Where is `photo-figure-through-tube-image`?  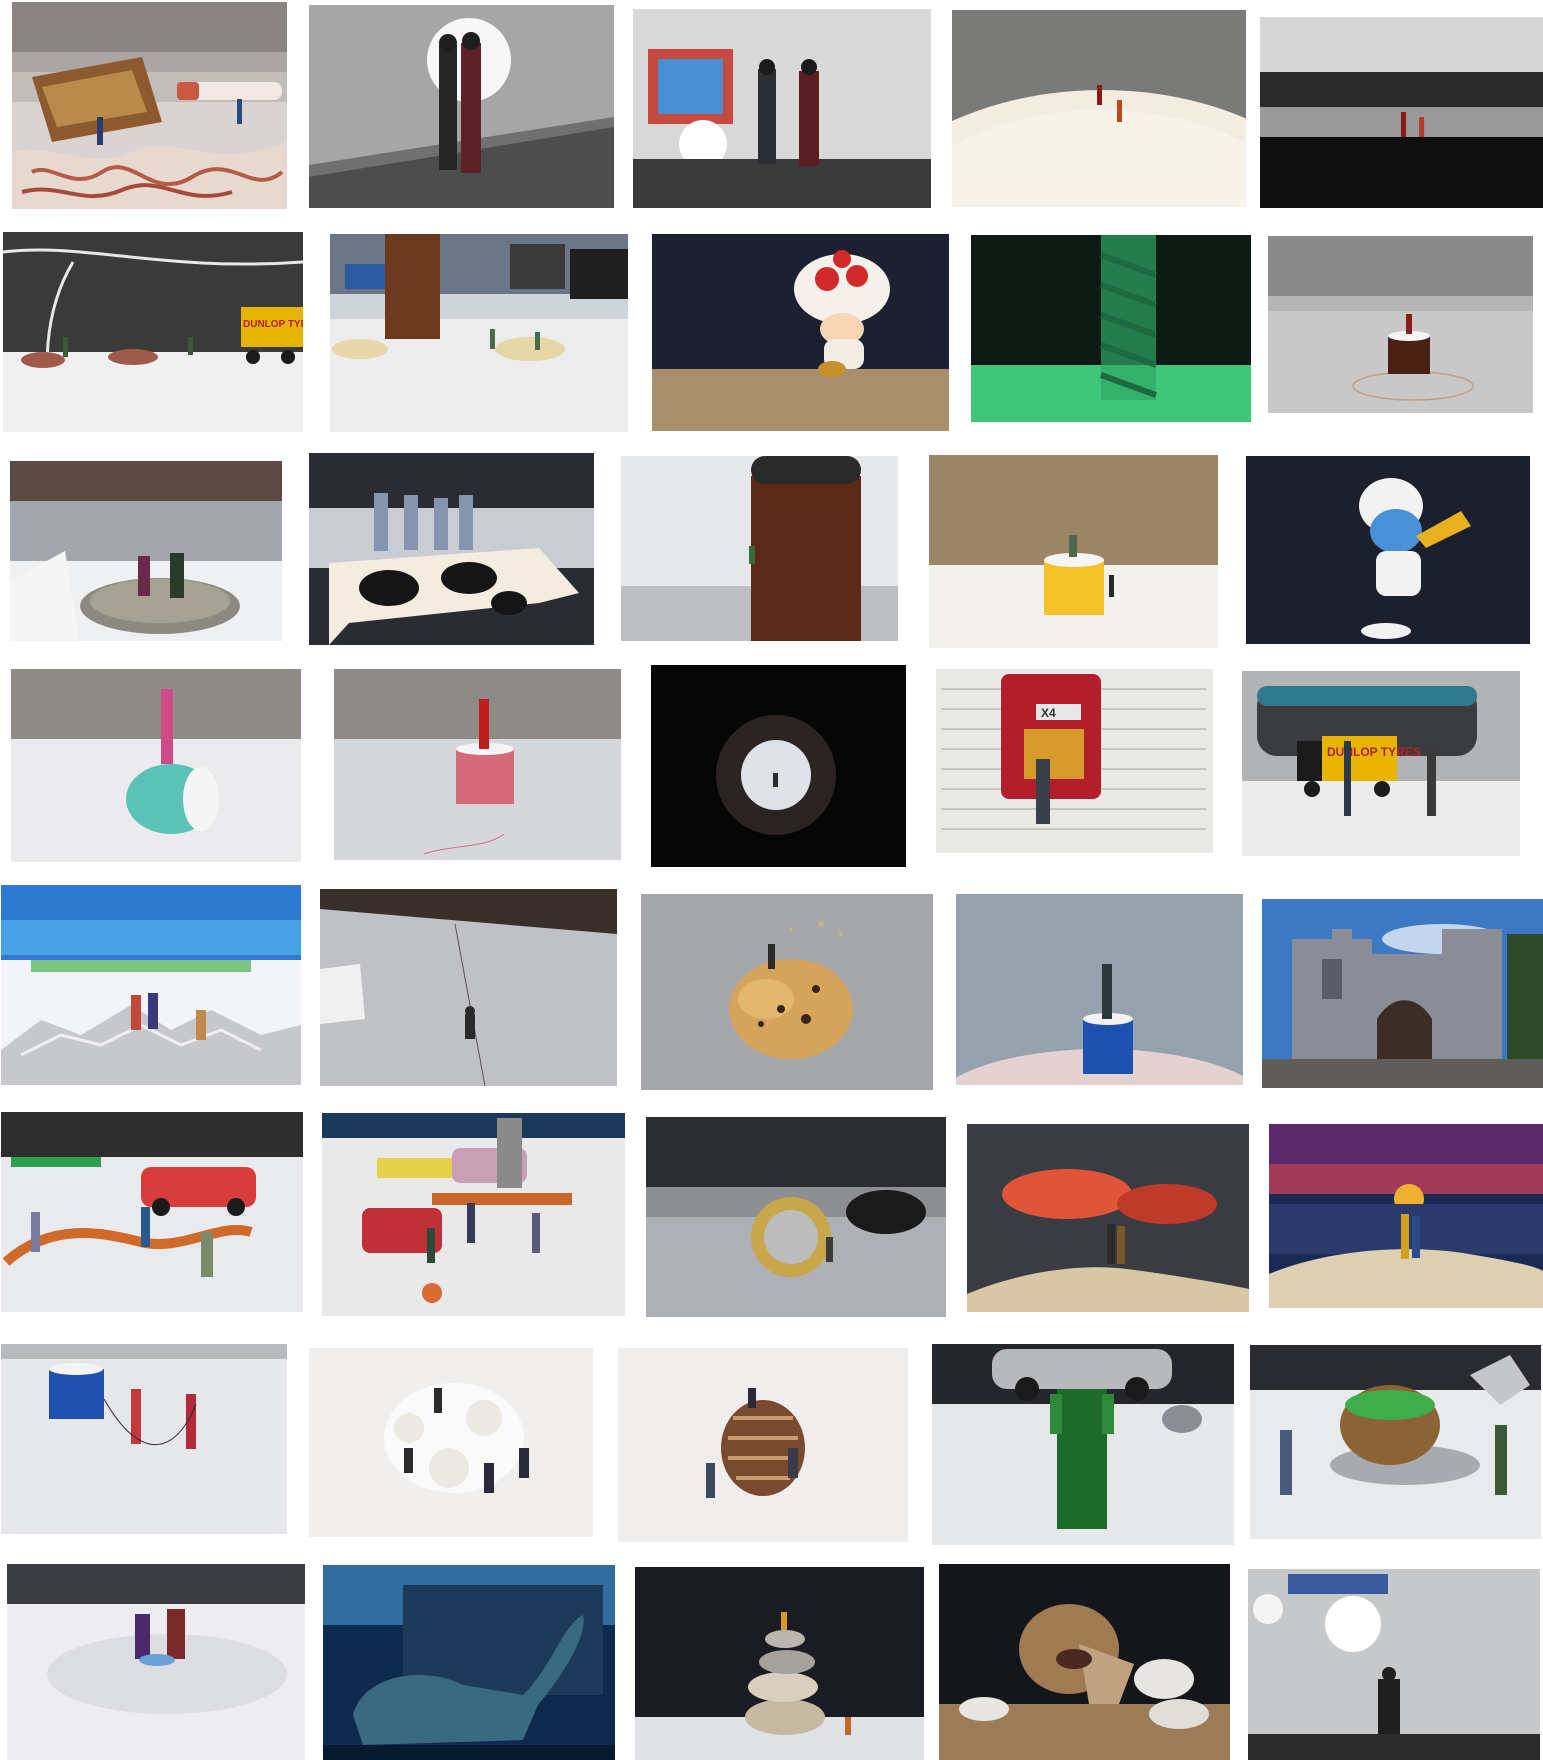 photo-figure-through-tube-image is located at coordinates (778, 766).